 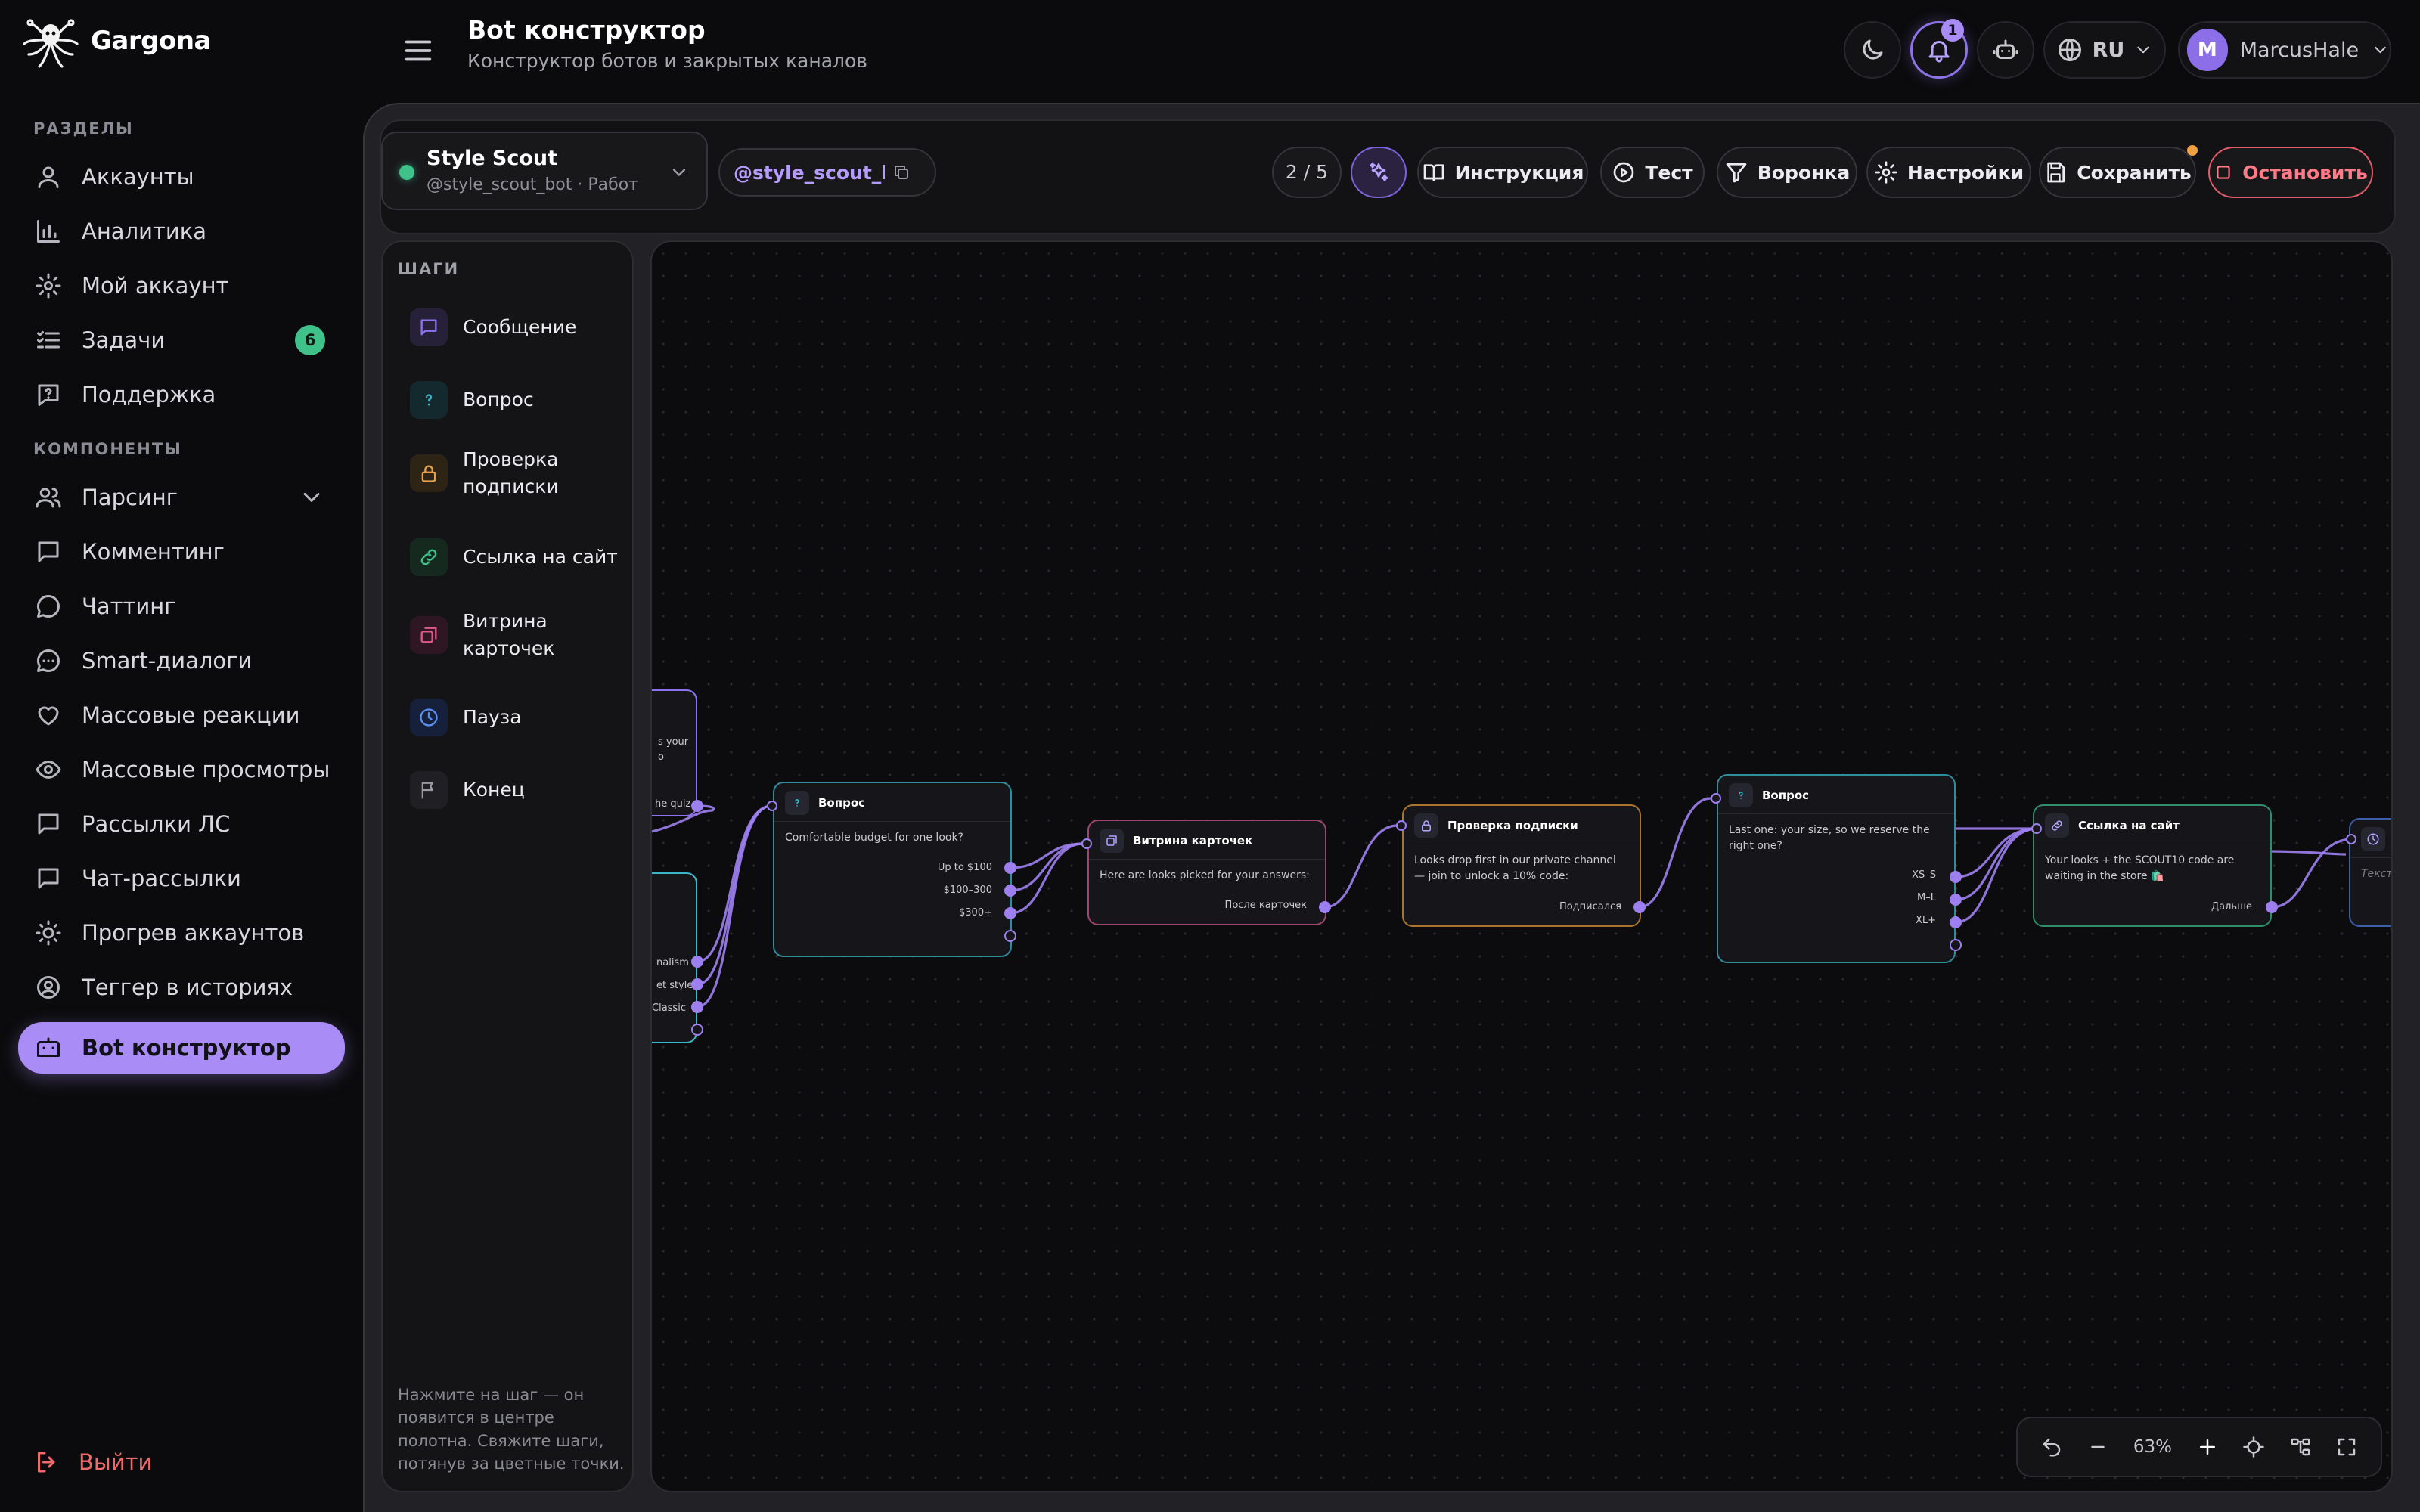 I want to click on step-label: Сообщение, so click(x=520, y=326).